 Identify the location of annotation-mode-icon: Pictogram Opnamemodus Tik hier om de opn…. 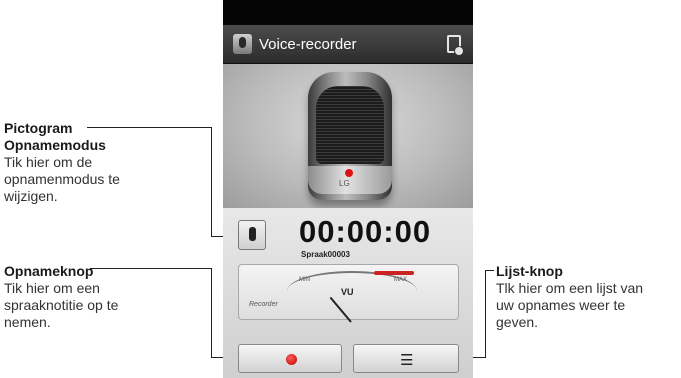
(62, 162).